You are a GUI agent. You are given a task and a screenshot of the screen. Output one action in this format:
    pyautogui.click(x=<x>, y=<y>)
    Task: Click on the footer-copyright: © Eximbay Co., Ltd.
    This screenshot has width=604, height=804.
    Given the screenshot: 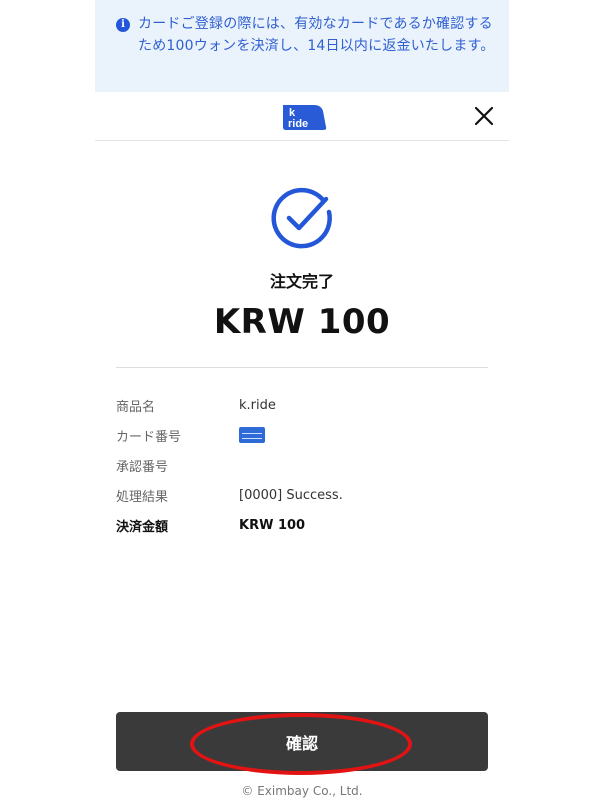 What is the action you would take?
    pyautogui.click(x=302, y=791)
    